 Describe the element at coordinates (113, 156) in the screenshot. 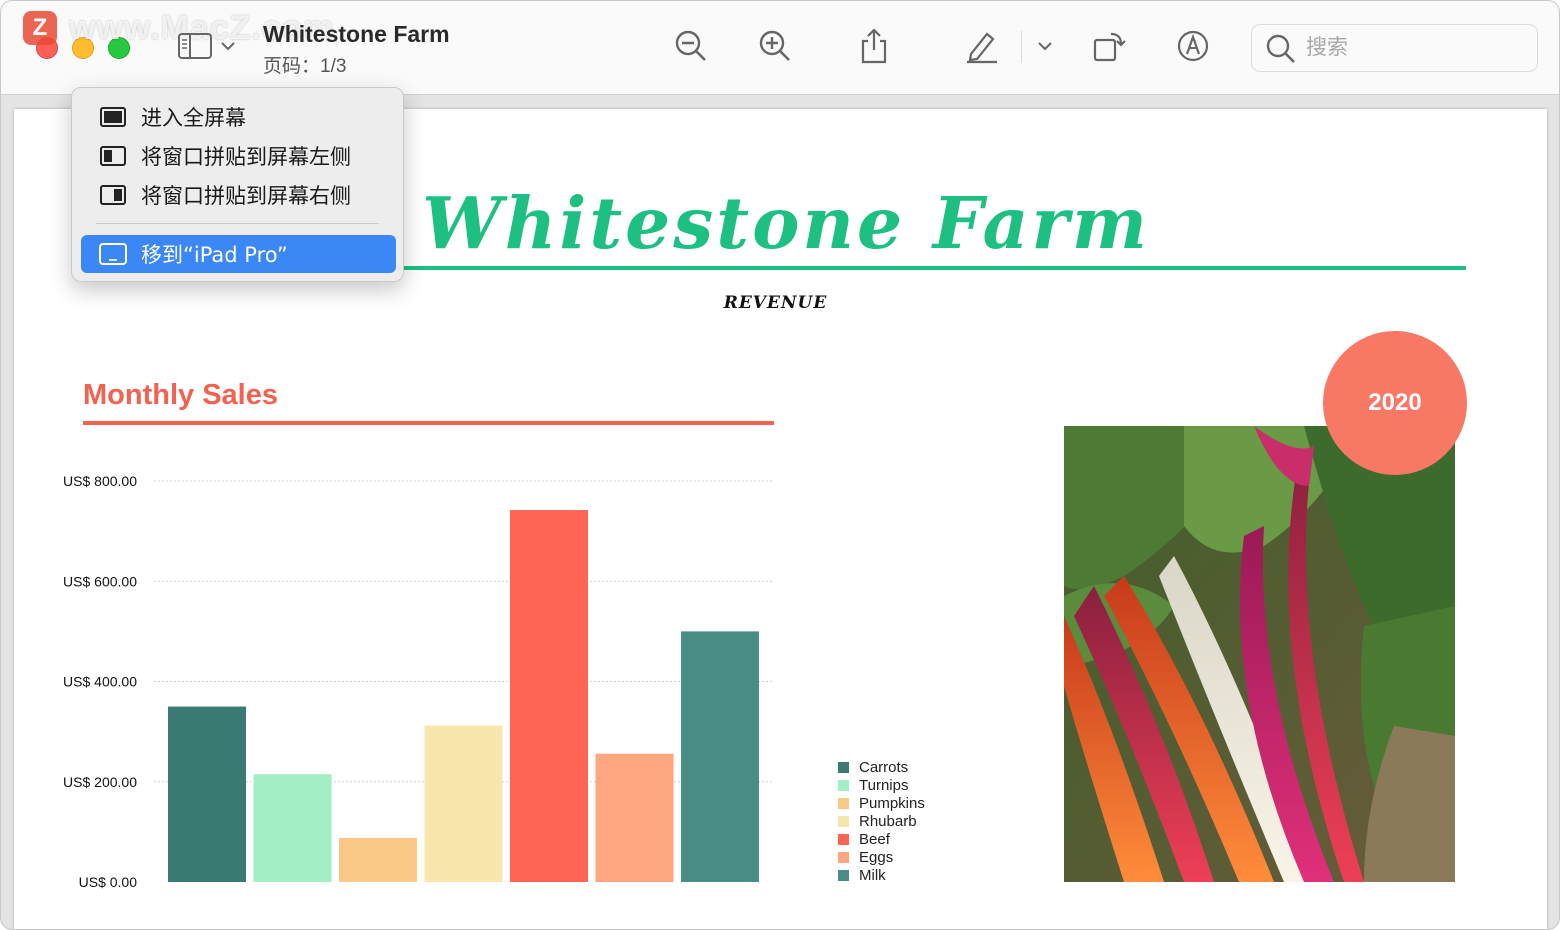

I see `tile-left-icon` at that location.